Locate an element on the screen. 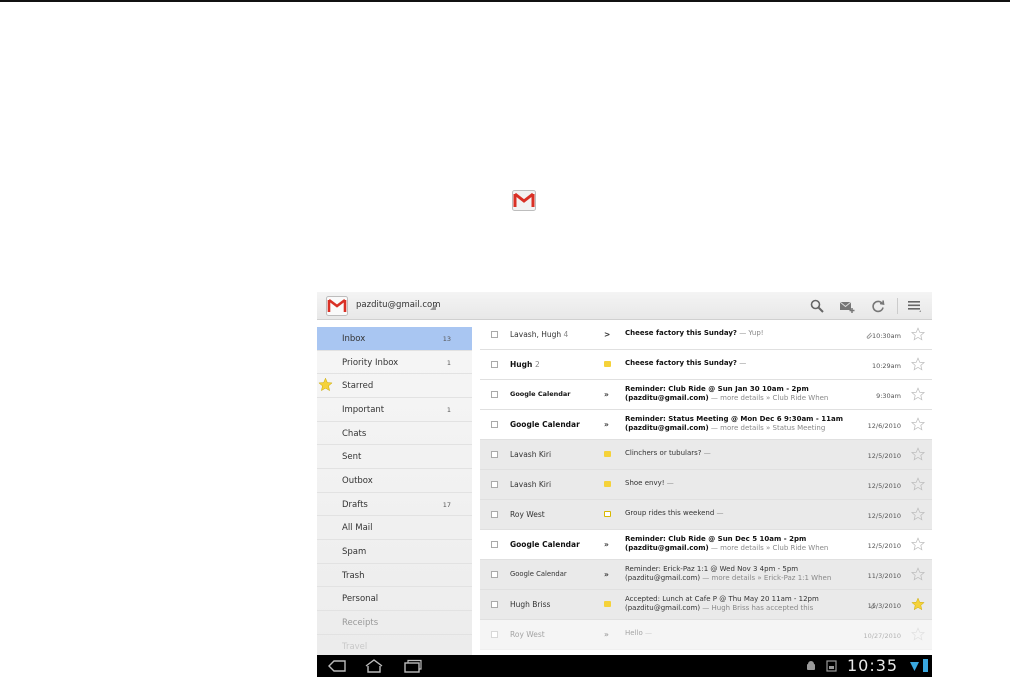  account-dropdown-icon is located at coordinates (433, 307).